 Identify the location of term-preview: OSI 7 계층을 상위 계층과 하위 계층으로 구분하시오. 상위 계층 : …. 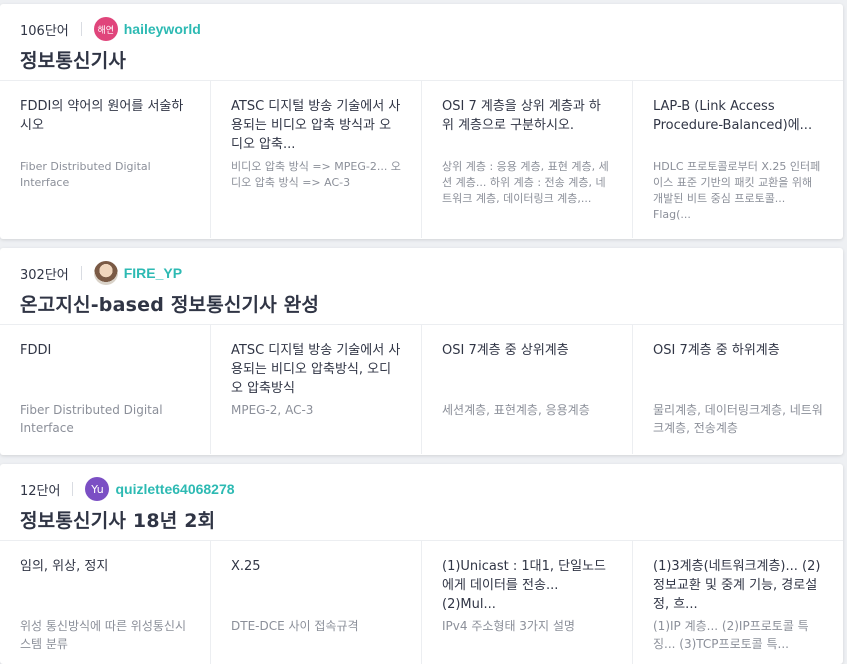
(527, 159).